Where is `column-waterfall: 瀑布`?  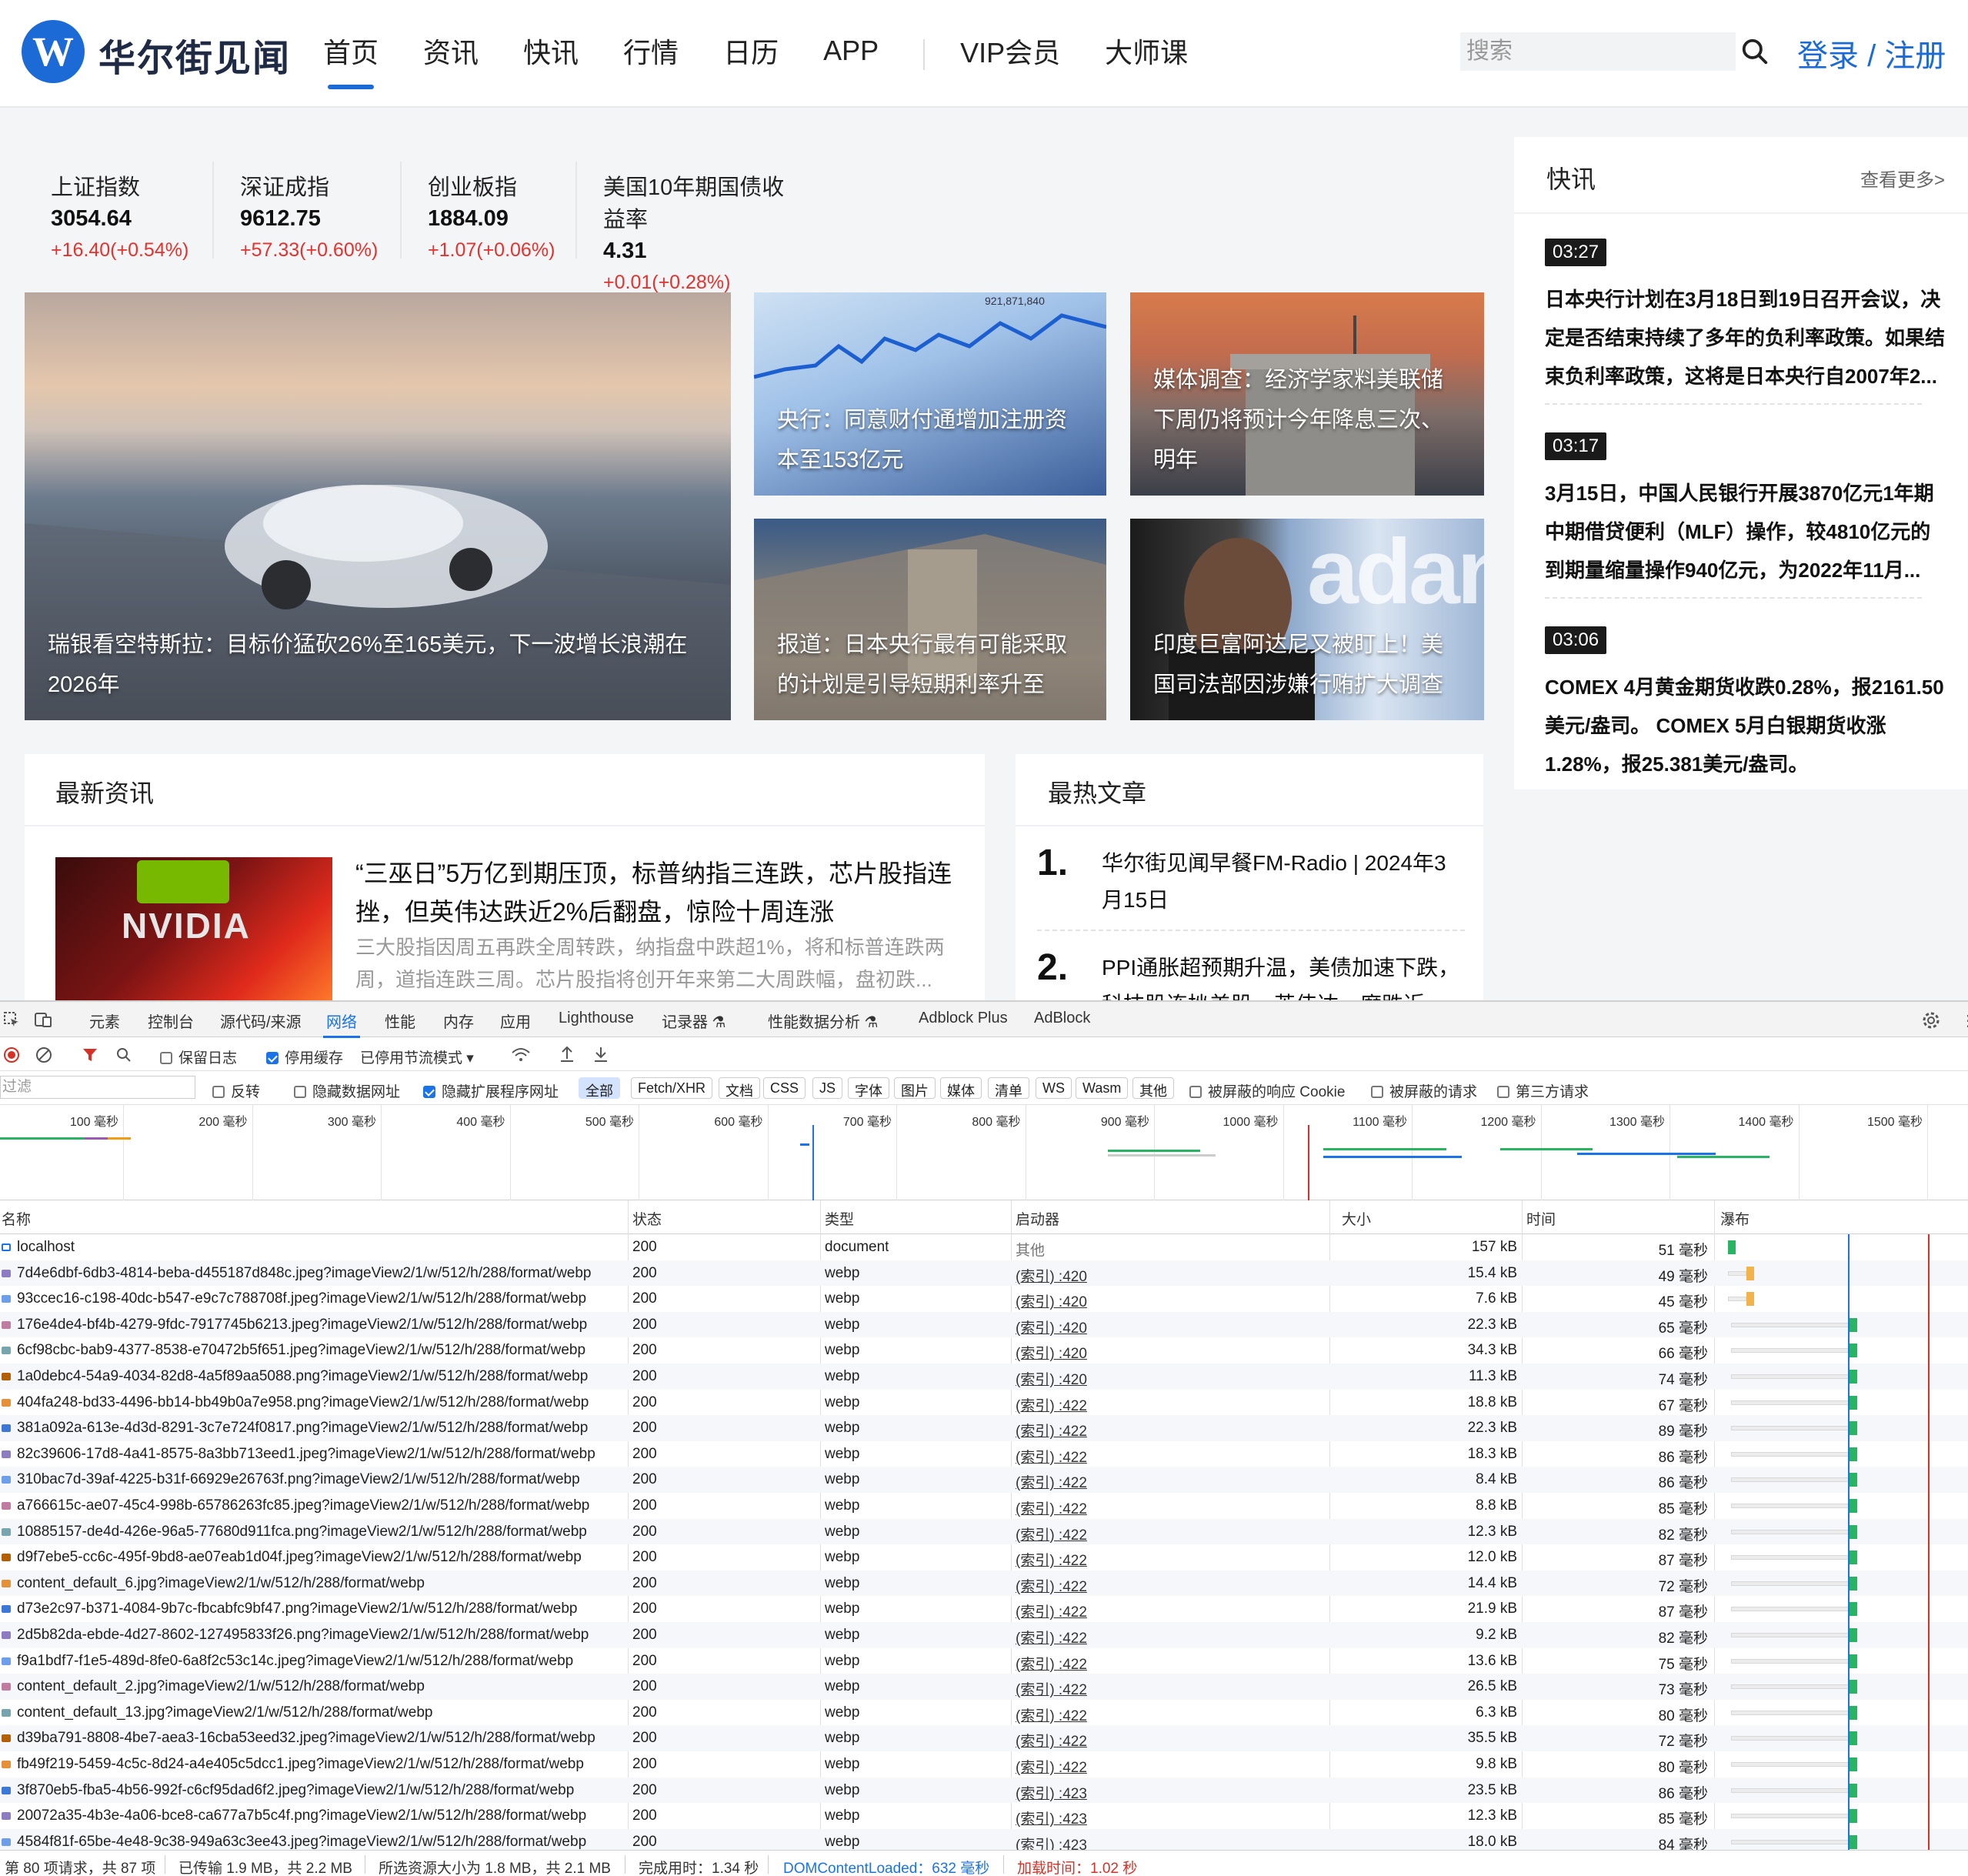 column-waterfall: 瀑布 is located at coordinates (1735, 1218).